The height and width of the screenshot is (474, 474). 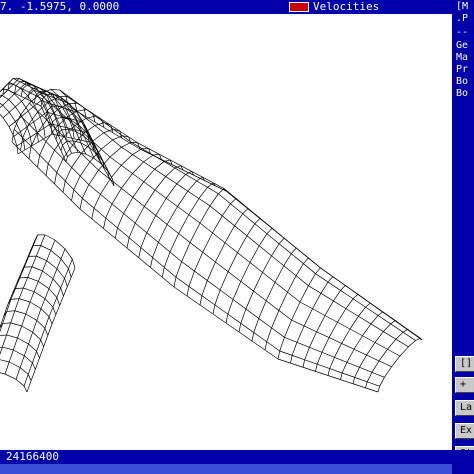 I want to click on velocity-legend-swatch, so click(x=299, y=7).